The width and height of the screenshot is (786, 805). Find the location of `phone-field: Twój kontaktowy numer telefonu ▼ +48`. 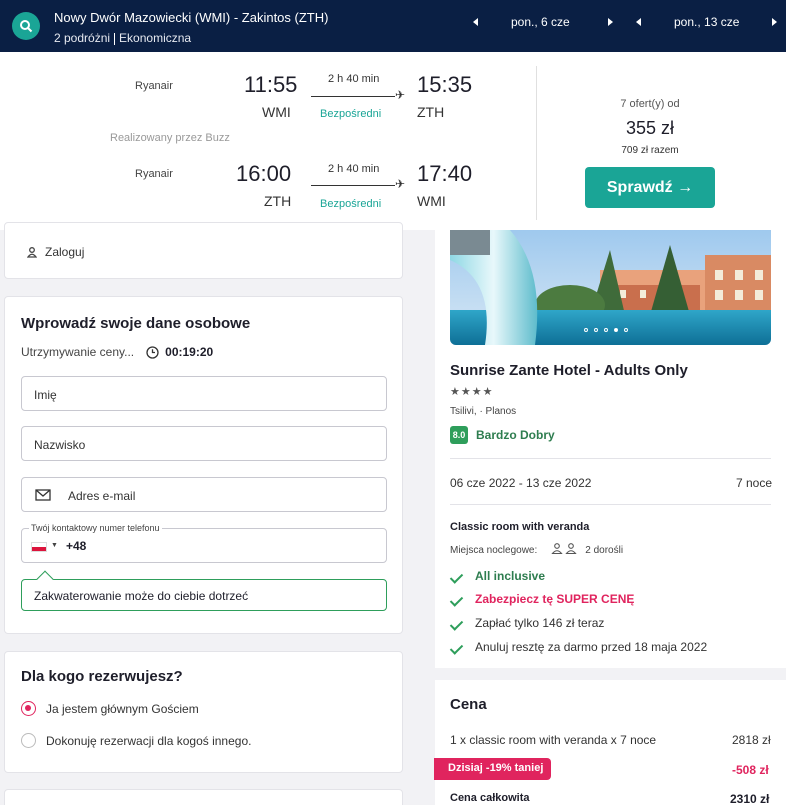

phone-field: Twój kontaktowy numer telefonu ▼ +48 is located at coordinates (204, 543).